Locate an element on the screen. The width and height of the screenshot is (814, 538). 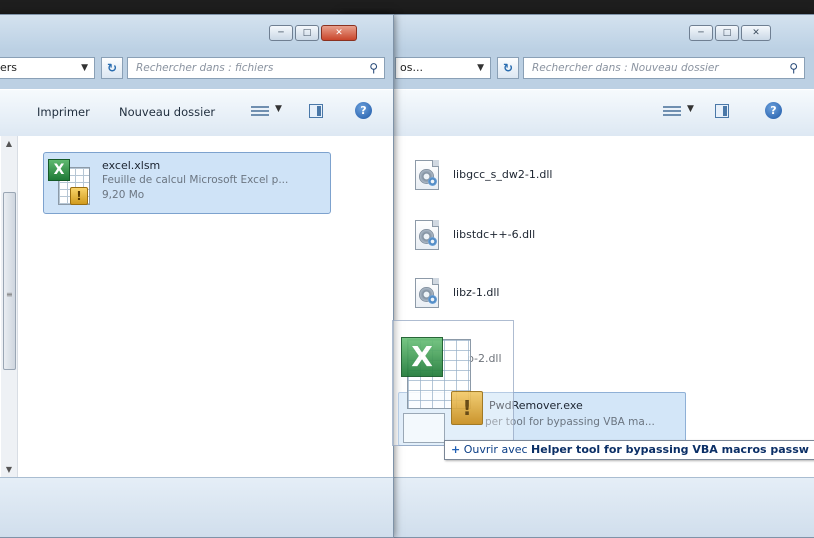
drag-preview: X ! is located at coordinates (453, 383).